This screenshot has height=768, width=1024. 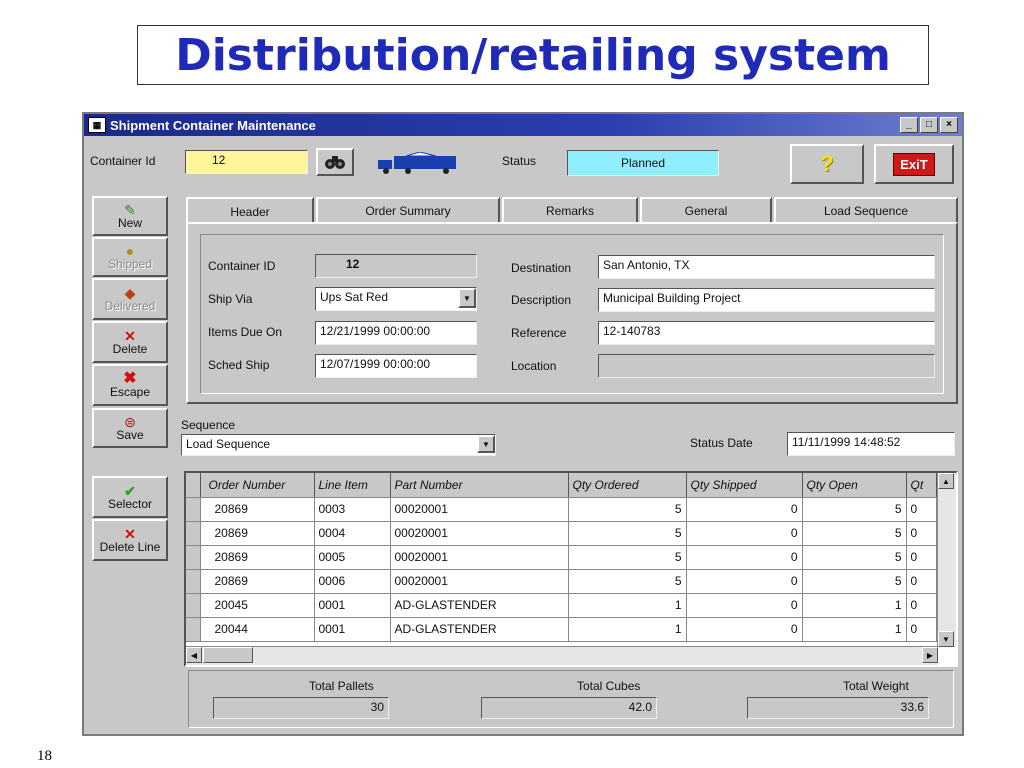 What do you see at coordinates (301, 708) in the screenshot?
I see `total-pallets-field: 30` at bounding box center [301, 708].